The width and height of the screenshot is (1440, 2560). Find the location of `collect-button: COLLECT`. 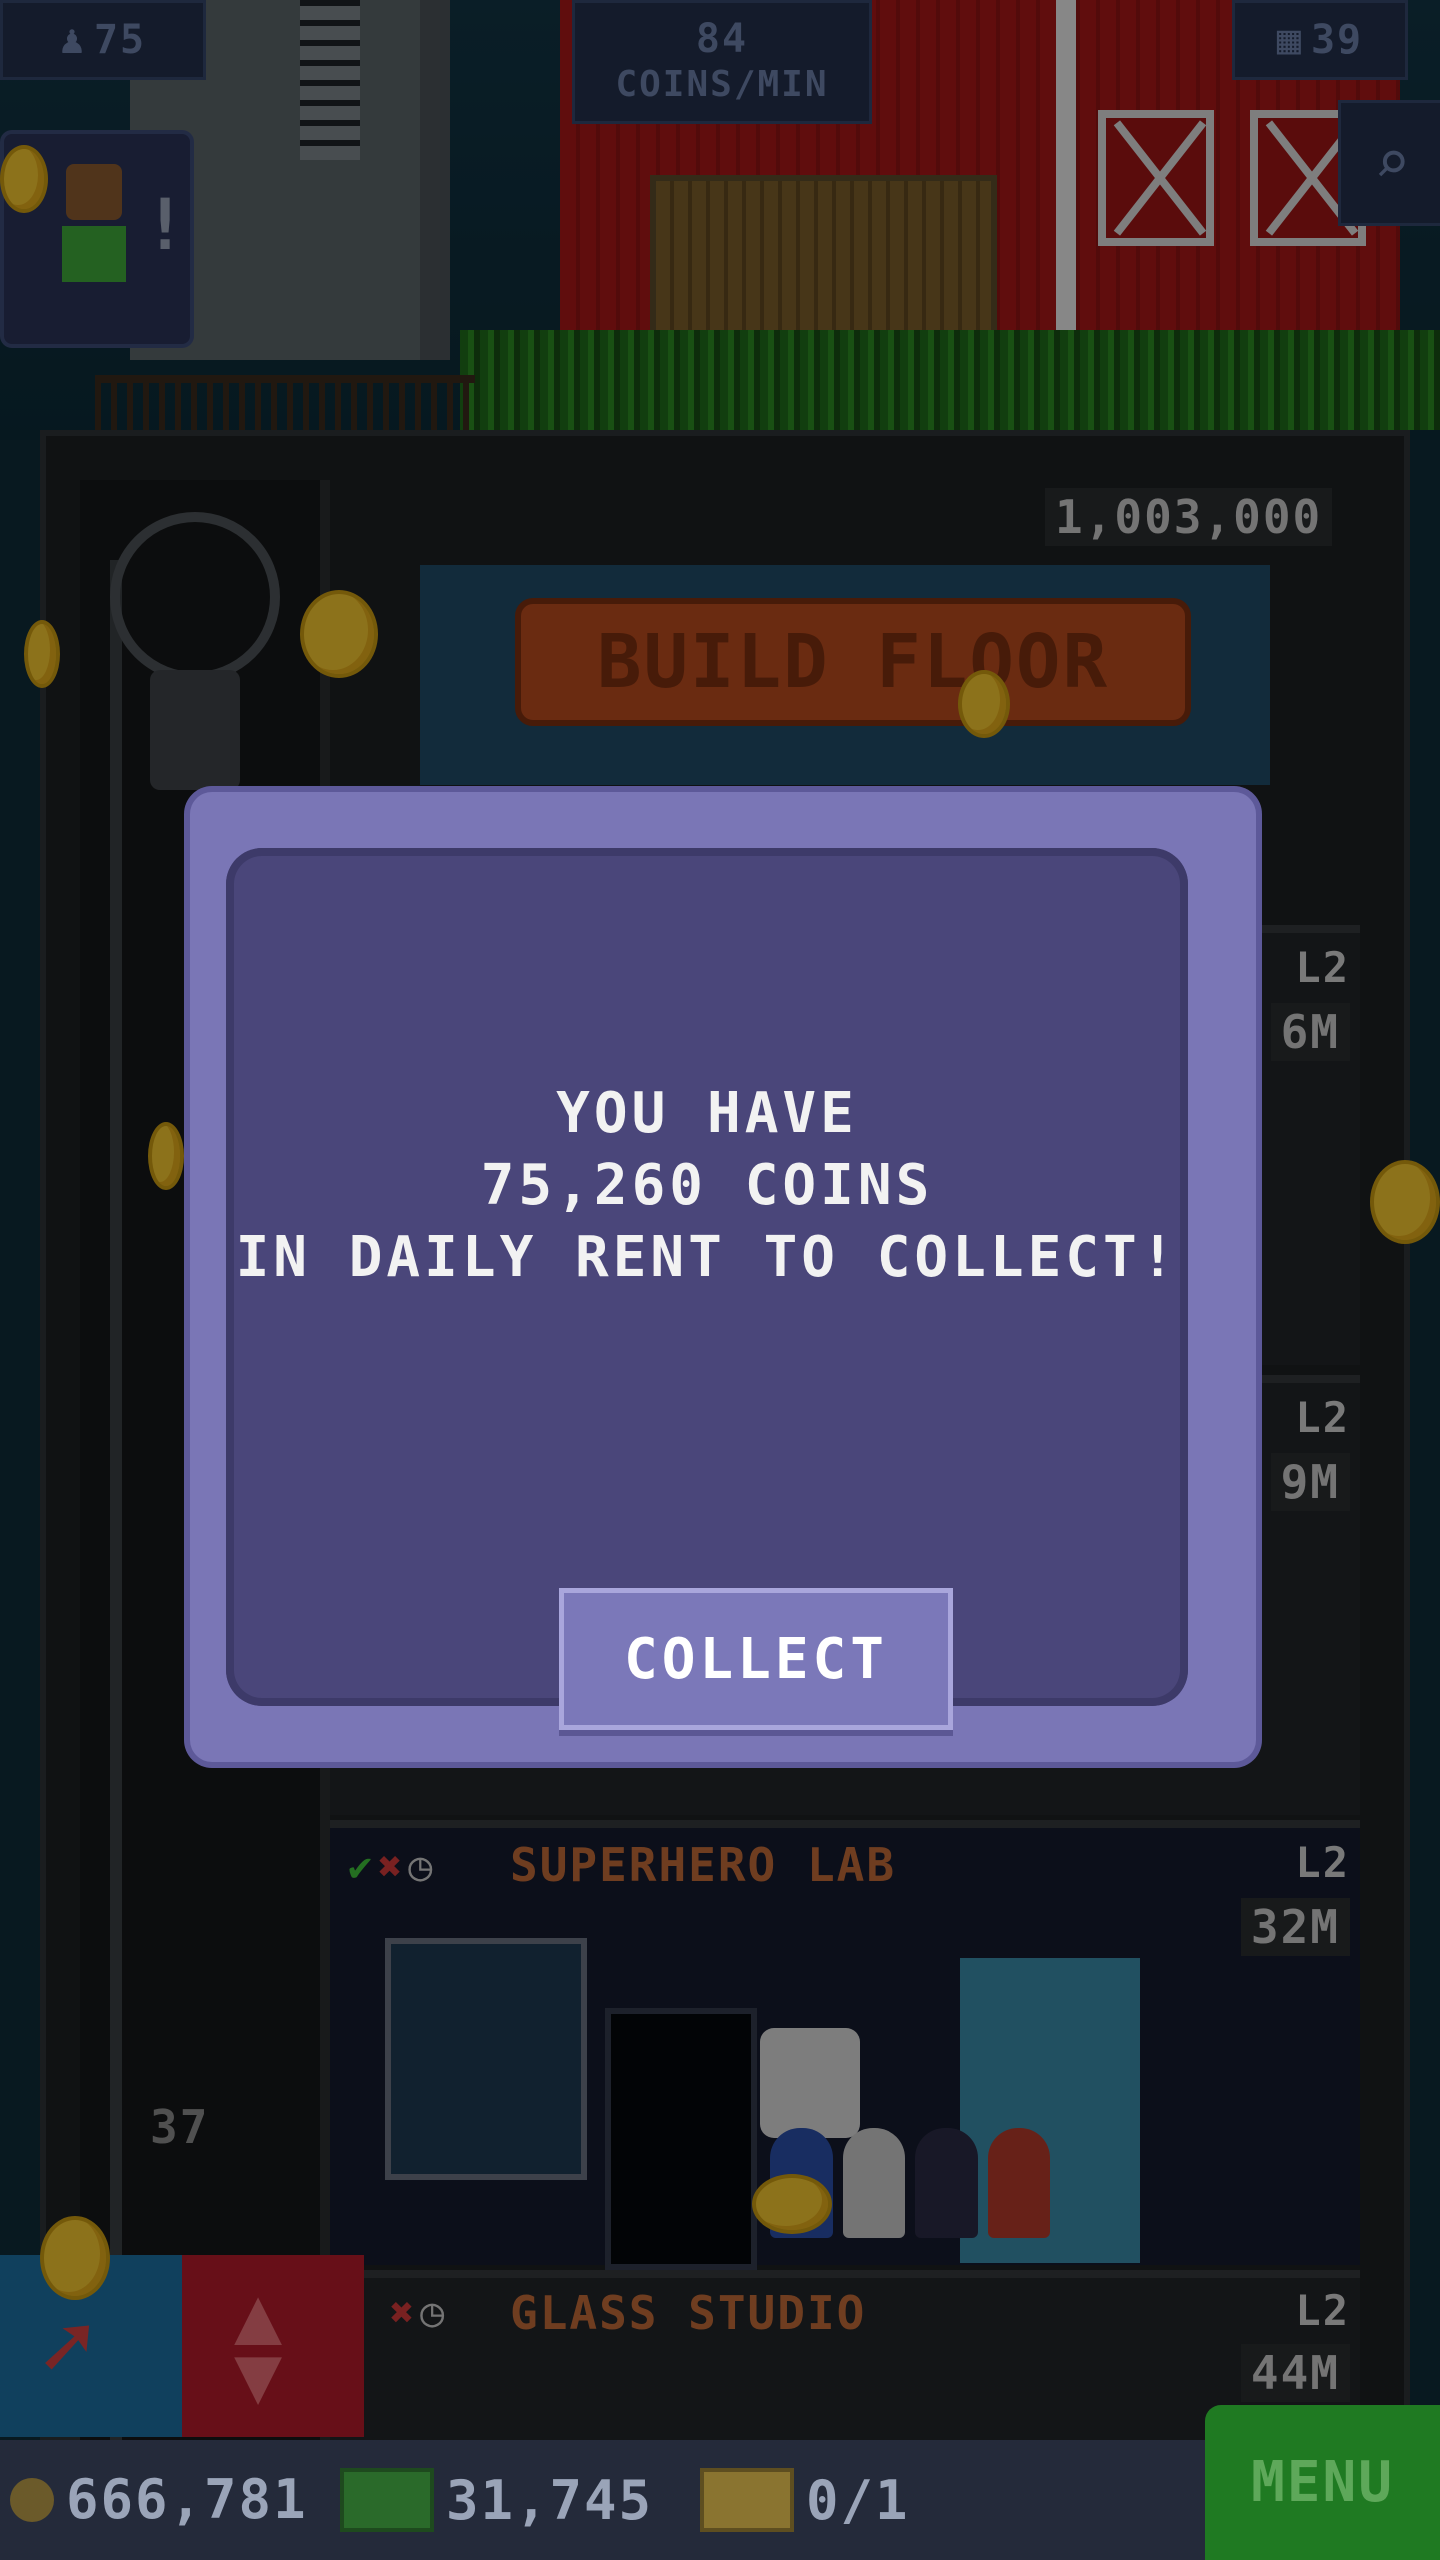

collect-button: COLLECT is located at coordinates (756, 1659).